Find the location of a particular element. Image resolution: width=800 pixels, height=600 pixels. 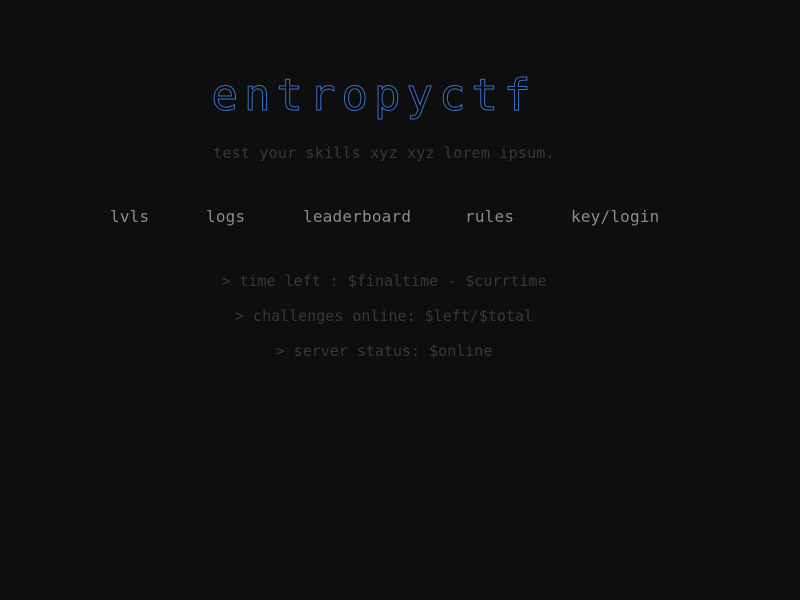

status-challenges-online: > challenges online: $left/$total is located at coordinates (383, 316).